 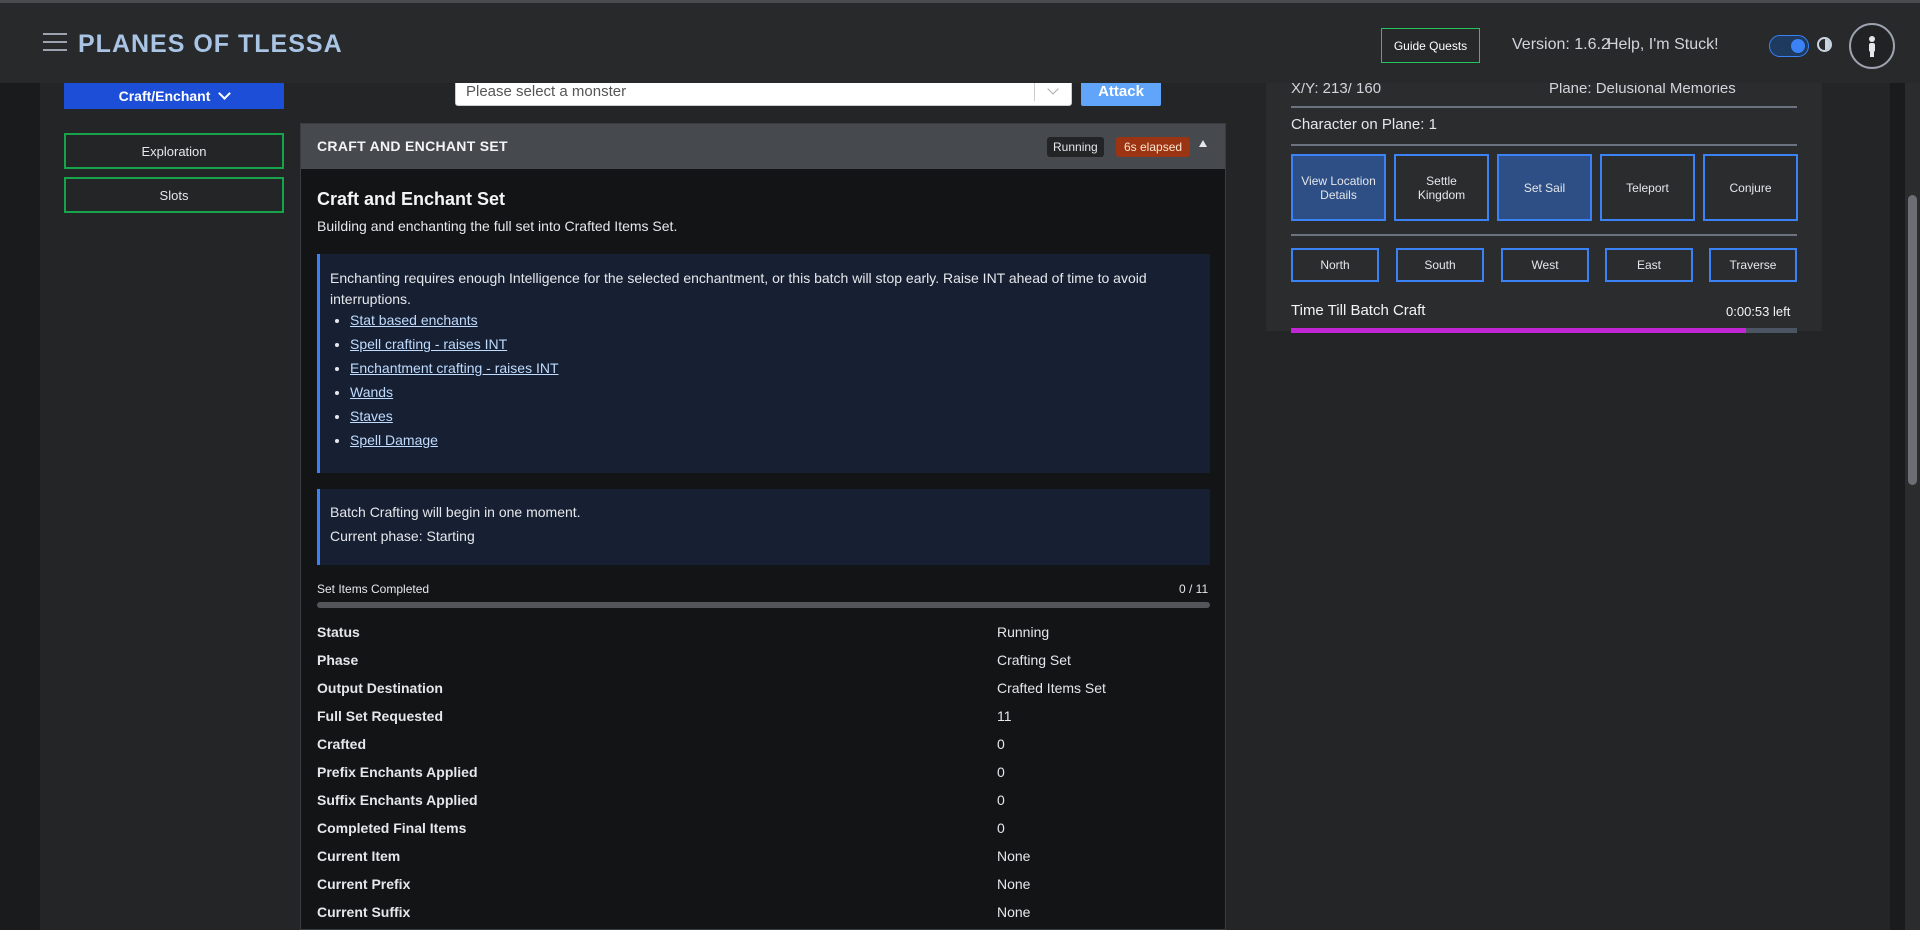 What do you see at coordinates (371, 392) in the screenshot?
I see `help-link-wands: Wands` at bounding box center [371, 392].